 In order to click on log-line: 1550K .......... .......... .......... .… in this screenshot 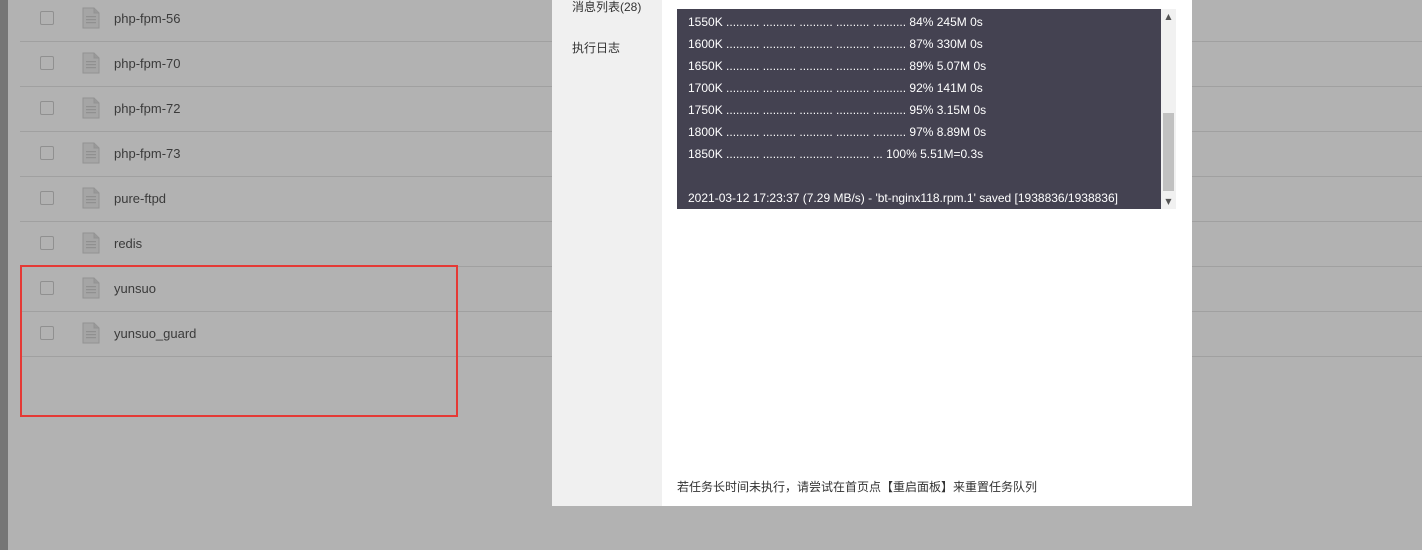, I will do `click(835, 22)`.